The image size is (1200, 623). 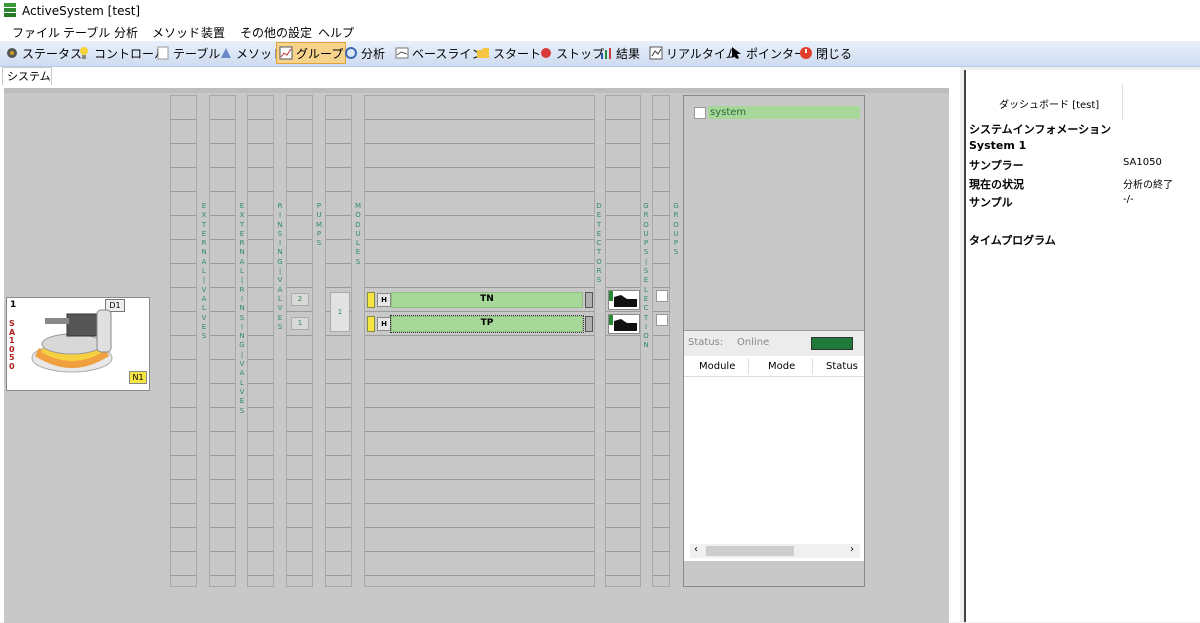 I want to click on column-groups-selection, so click(x=661, y=341).